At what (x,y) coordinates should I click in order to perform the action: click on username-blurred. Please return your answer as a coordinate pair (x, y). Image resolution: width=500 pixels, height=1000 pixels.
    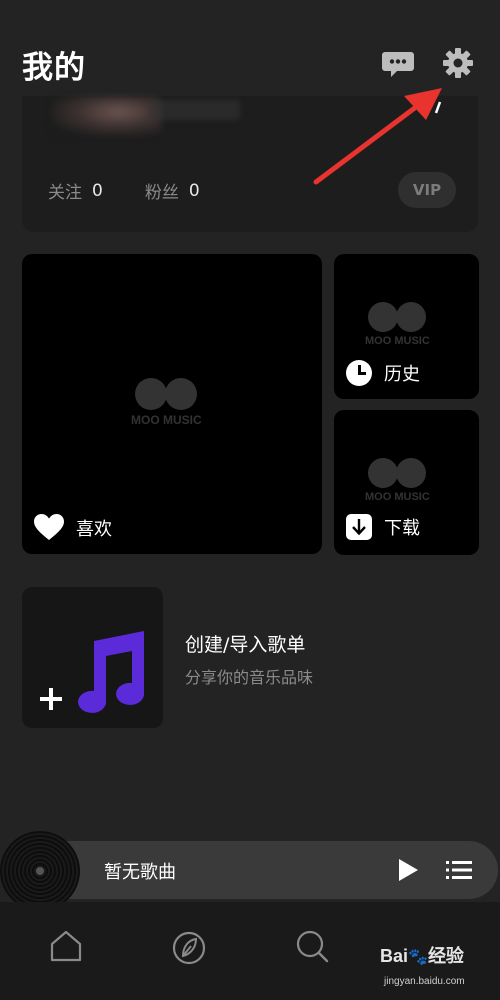
    Looking at the image, I should click on (195, 110).